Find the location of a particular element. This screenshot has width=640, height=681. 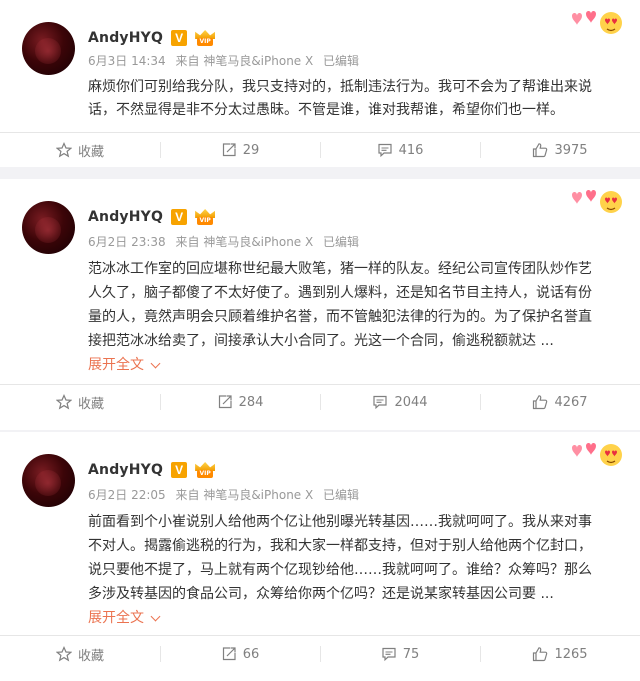

post-date: 6月3日 14:34 is located at coordinates (127, 61).